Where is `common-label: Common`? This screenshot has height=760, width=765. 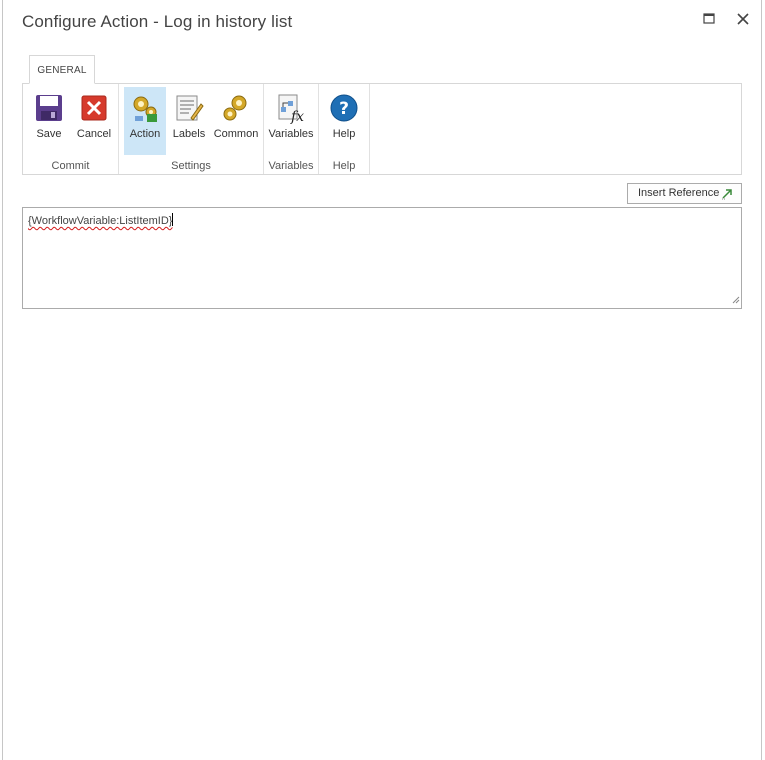
common-label: Common is located at coordinates (236, 134).